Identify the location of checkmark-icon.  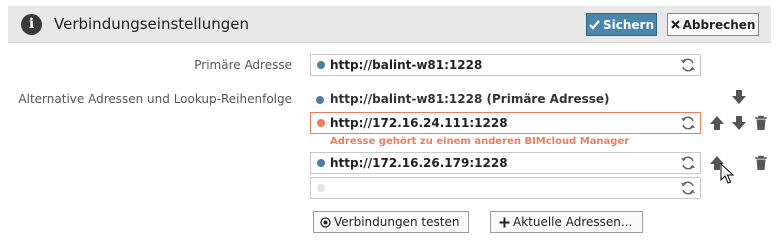
(594, 24).